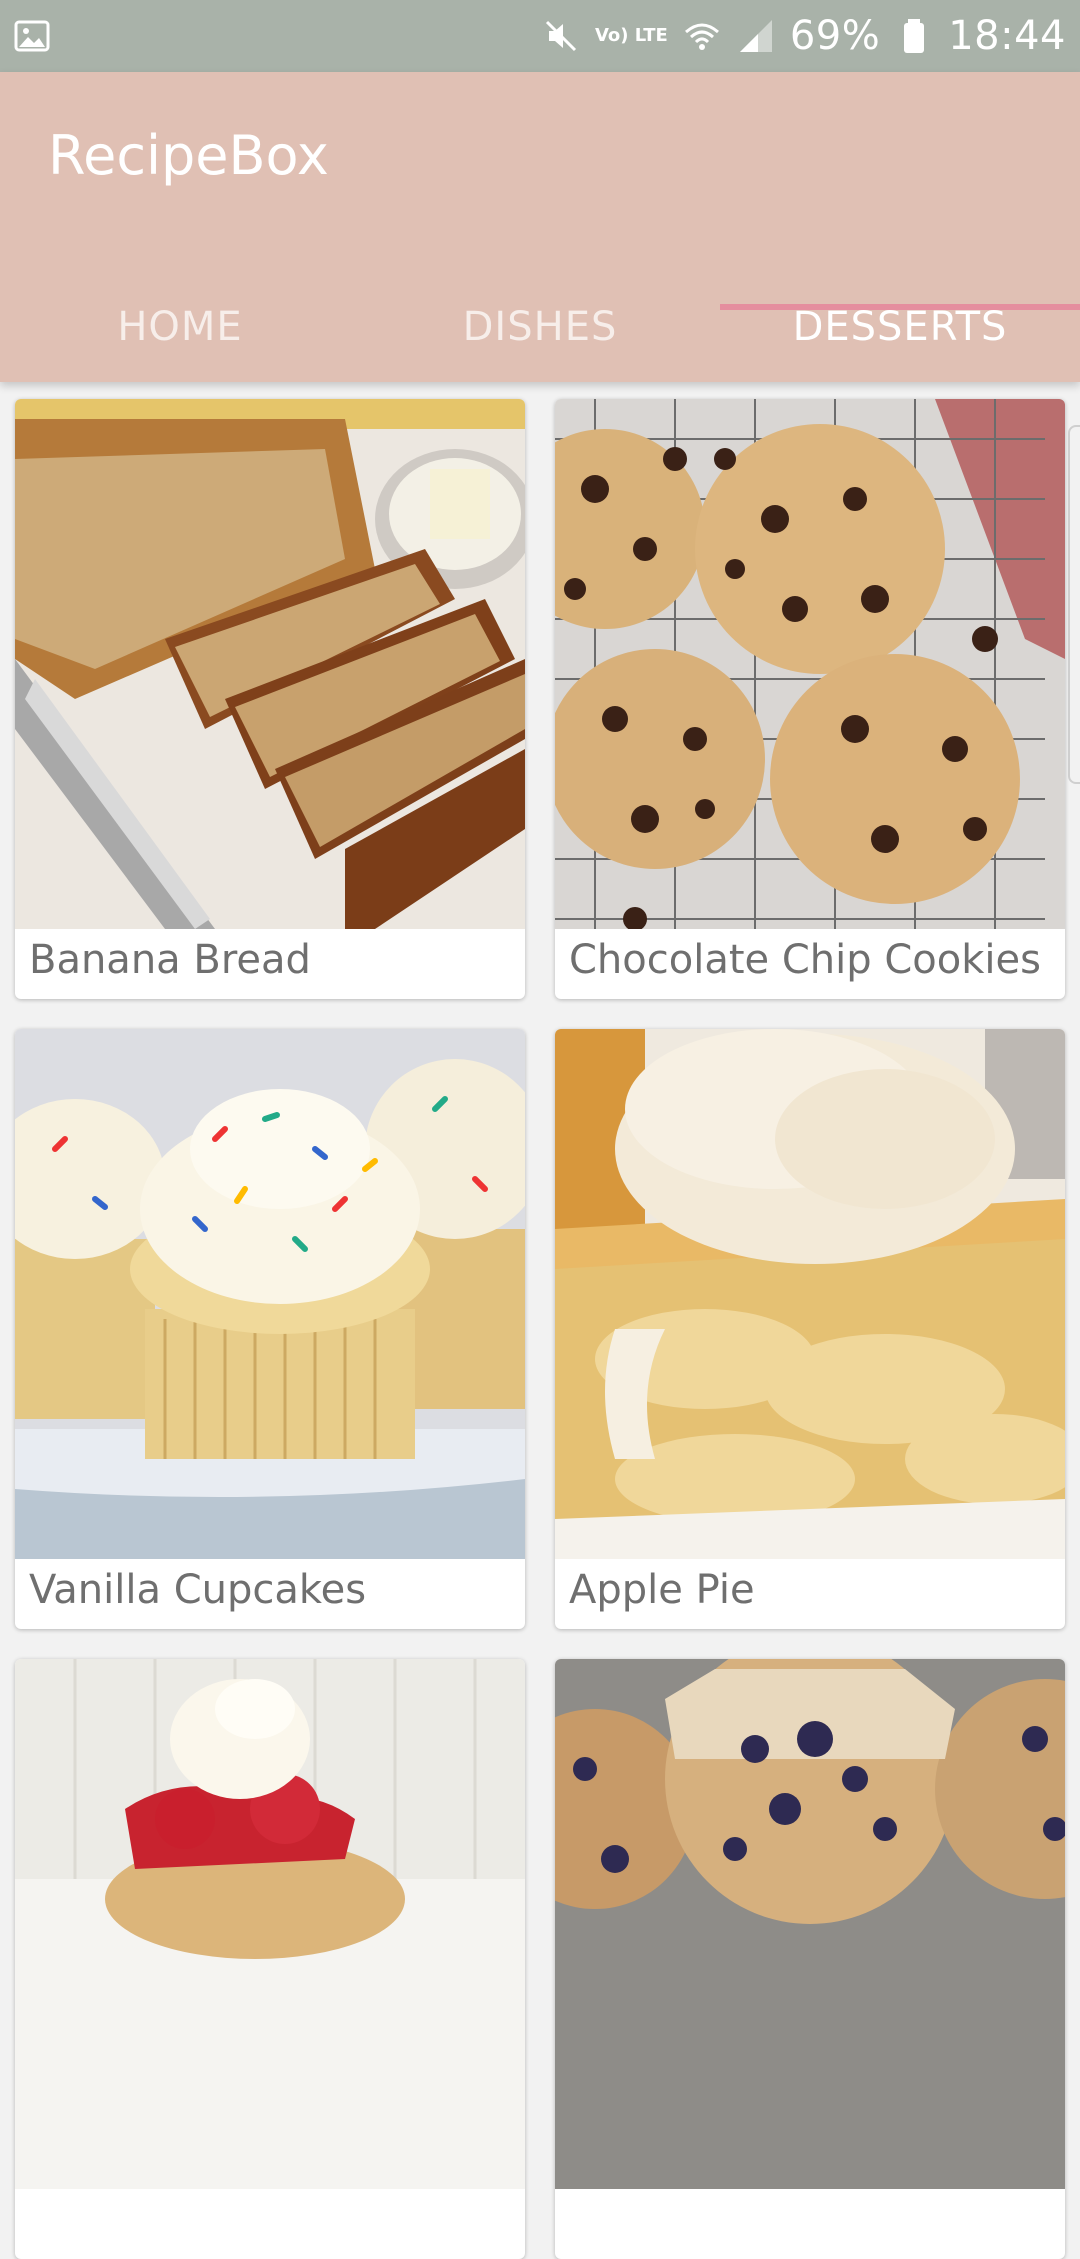 Image resolution: width=1080 pixels, height=2259 pixels. What do you see at coordinates (805, 960) in the screenshot?
I see `recipe-title: Chocolate Chip Cookies` at bounding box center [805, 960].